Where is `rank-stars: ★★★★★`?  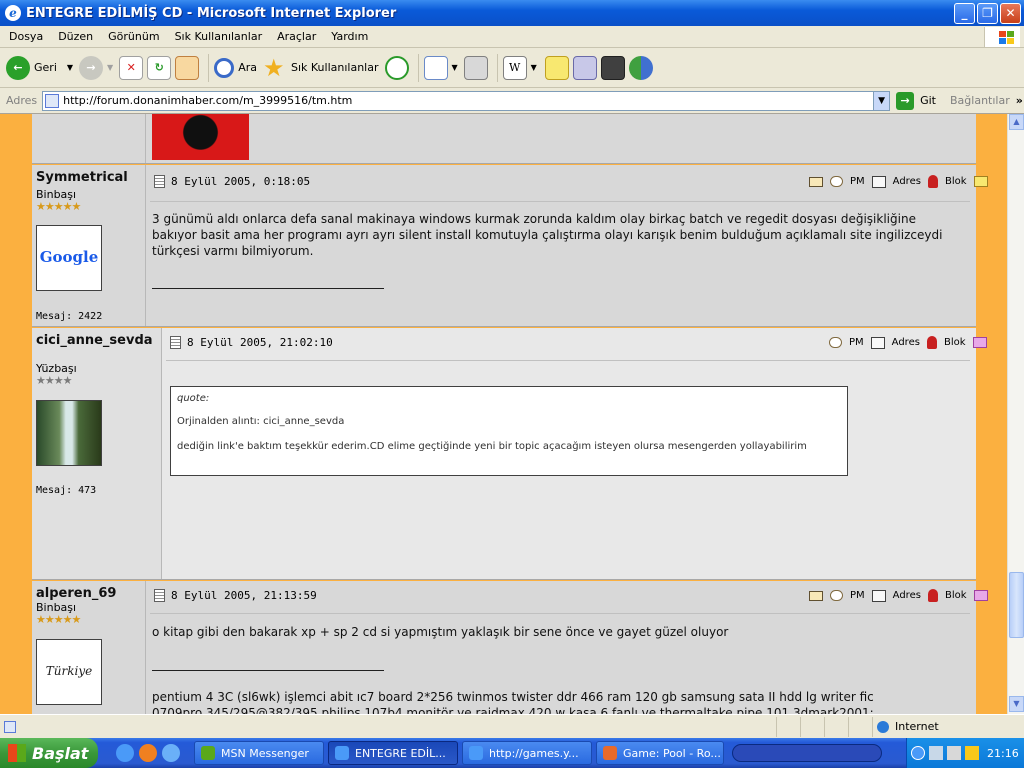
rank-stars: ★★★★★ is located at coordinates (58, 619).